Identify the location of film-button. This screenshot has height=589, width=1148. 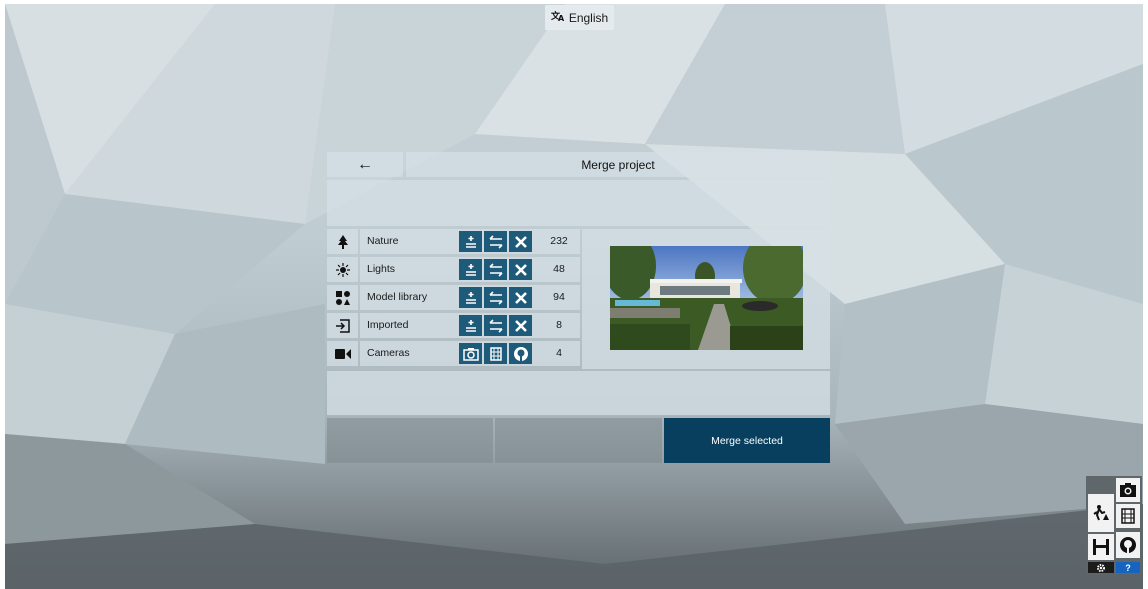
(495, 353).